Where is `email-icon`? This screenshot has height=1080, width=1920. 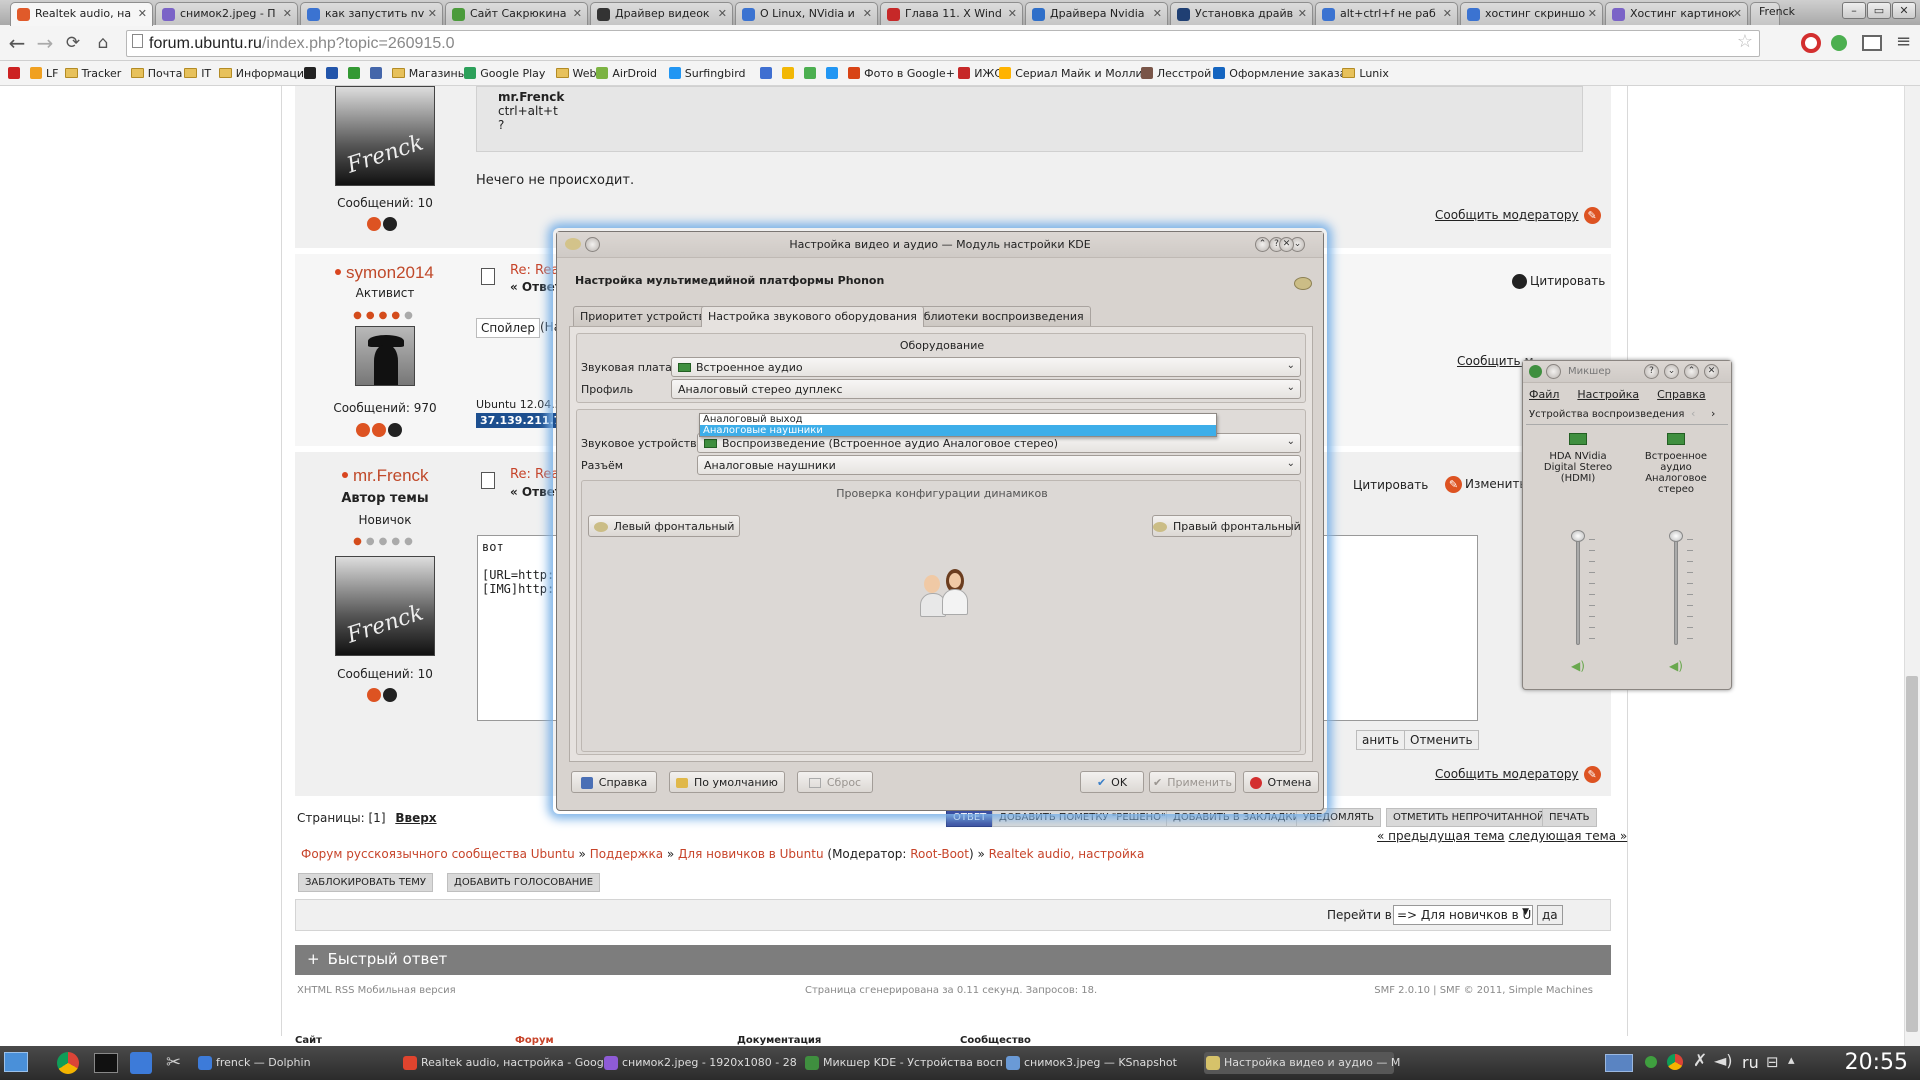 email-icon is located at coordinates (379, 429).